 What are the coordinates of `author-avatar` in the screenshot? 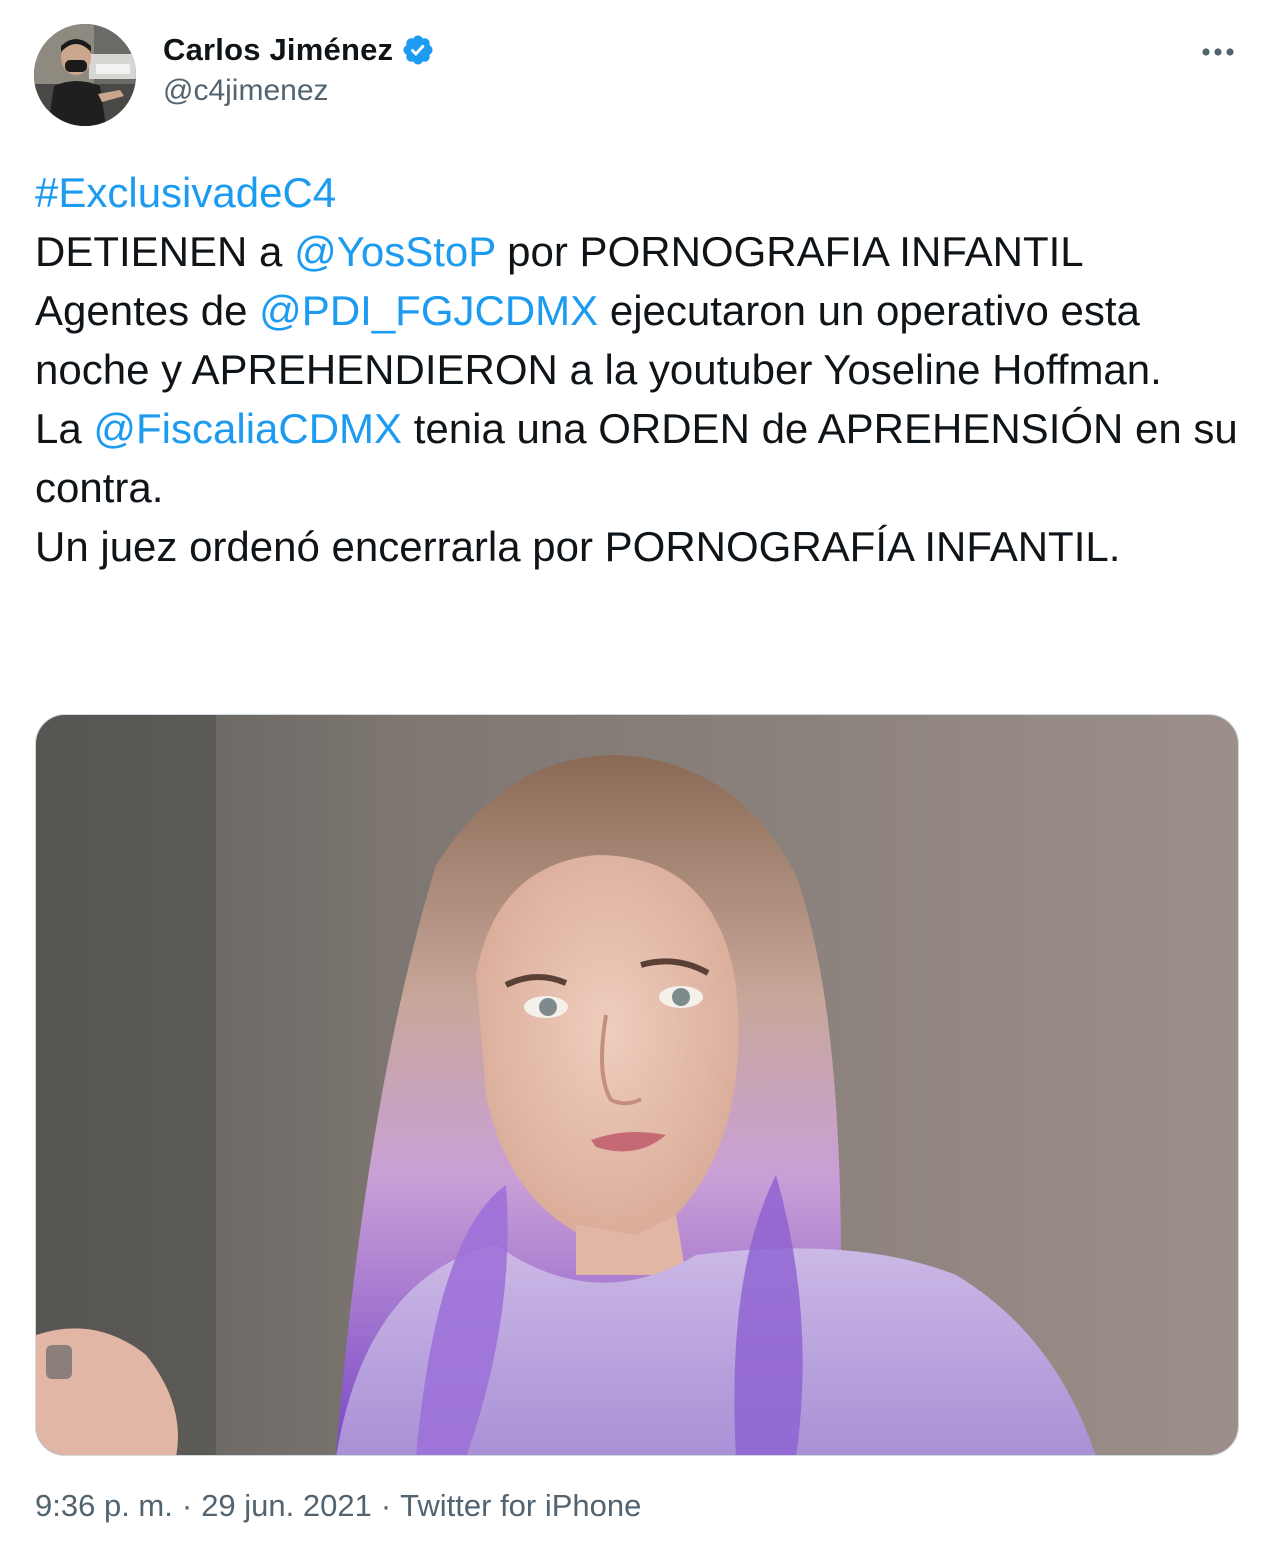 It's located at (85, 75).